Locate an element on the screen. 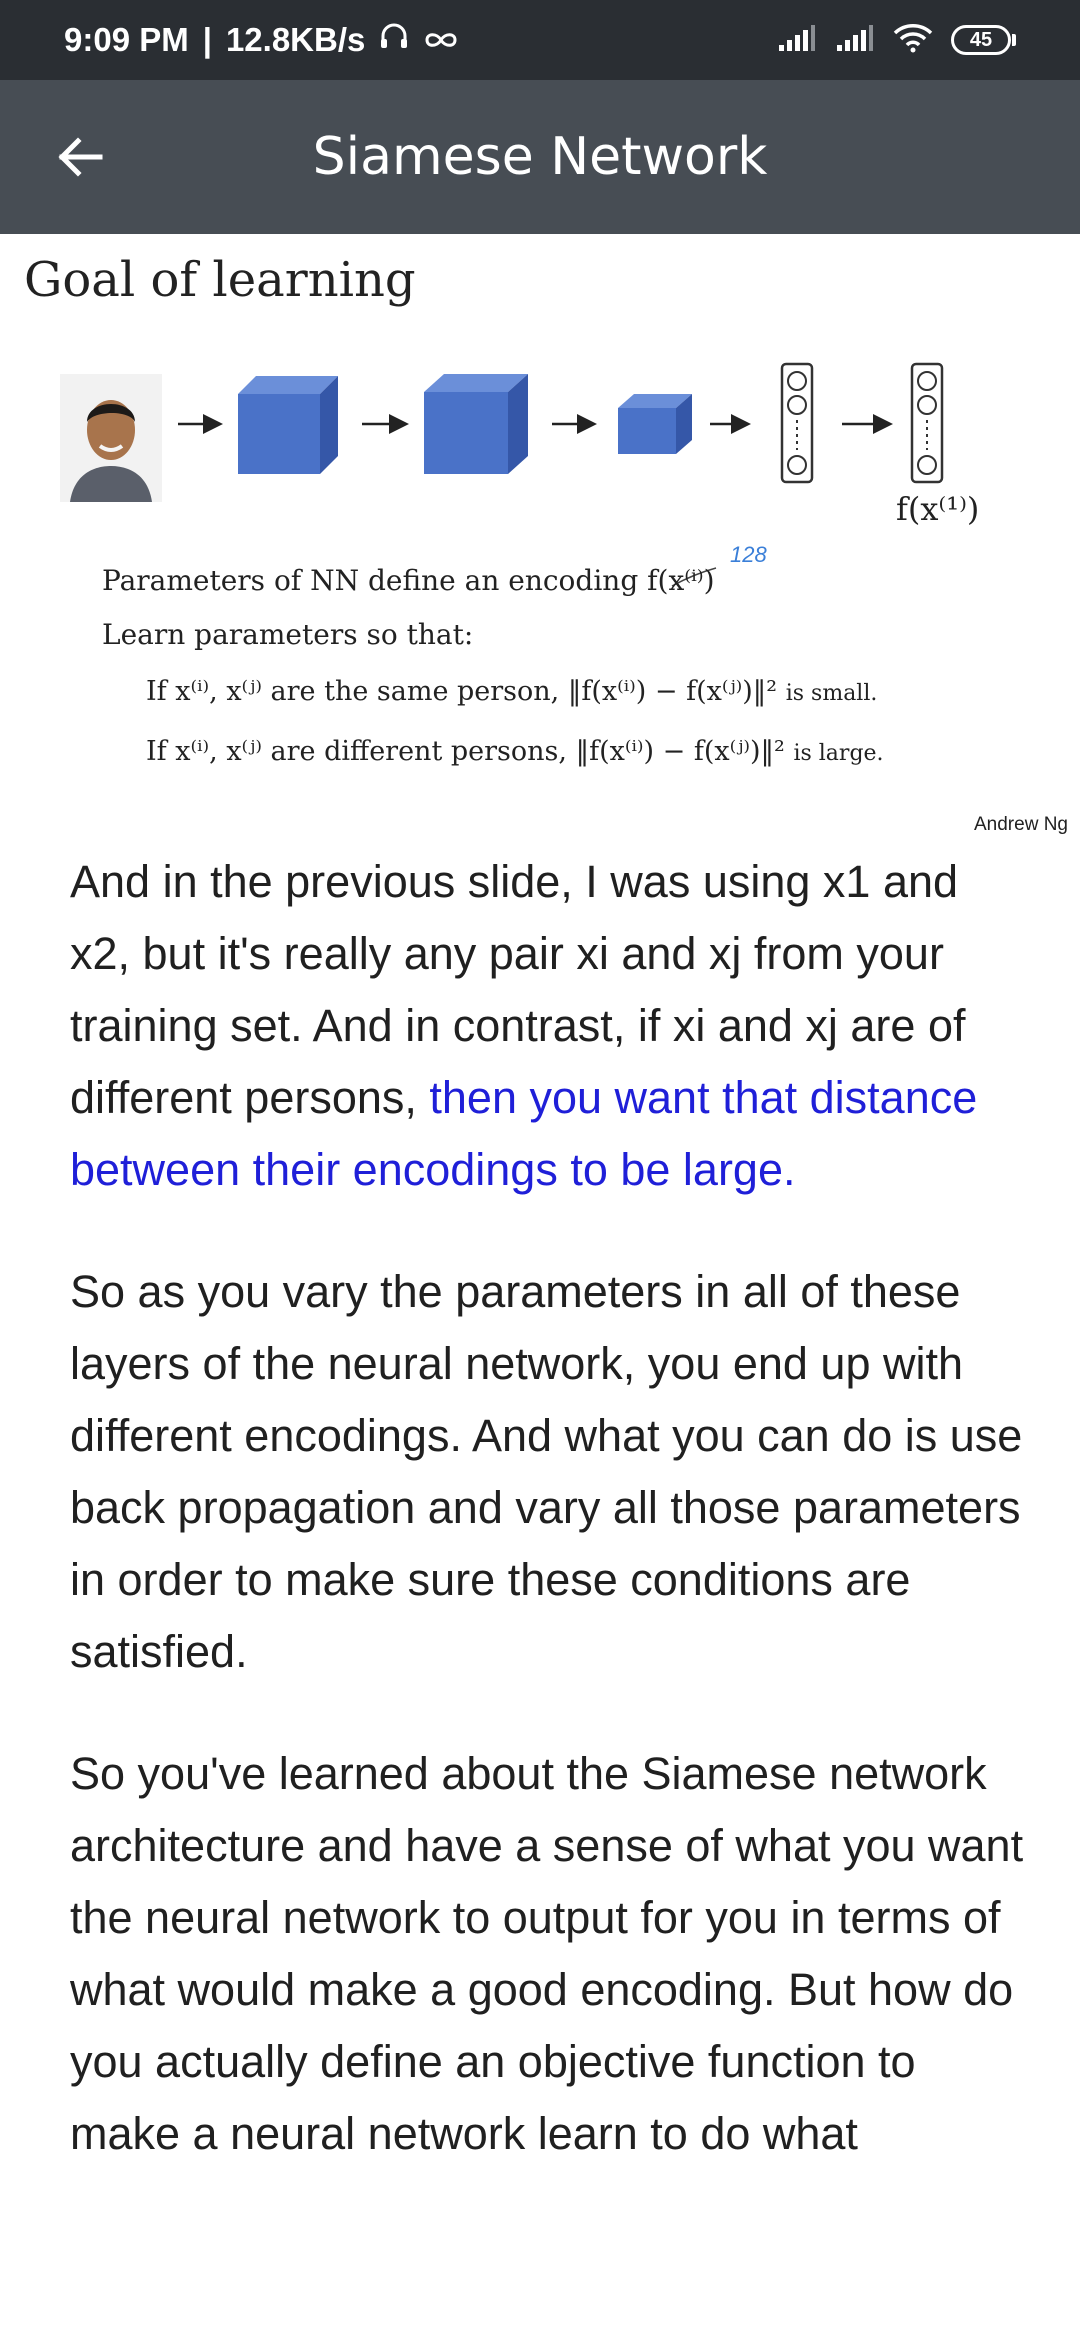 This screenshot has height=2340, width=1080. network-speed: 12.8KB/s is located at coordinates (295, 39).